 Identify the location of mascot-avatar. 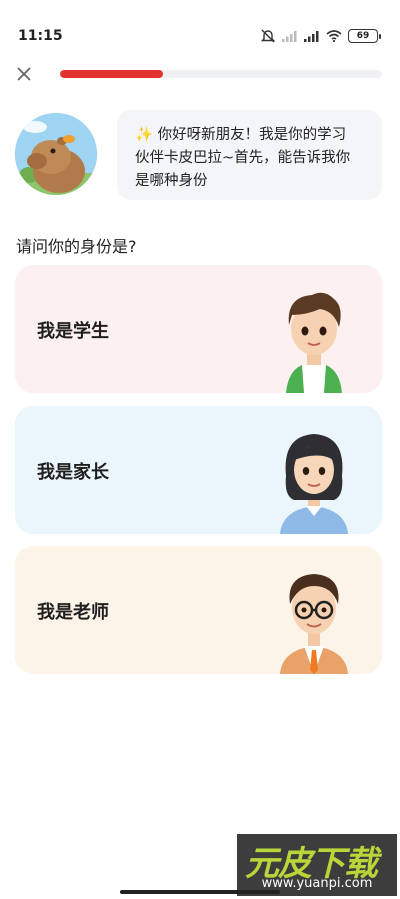
(56, 154).